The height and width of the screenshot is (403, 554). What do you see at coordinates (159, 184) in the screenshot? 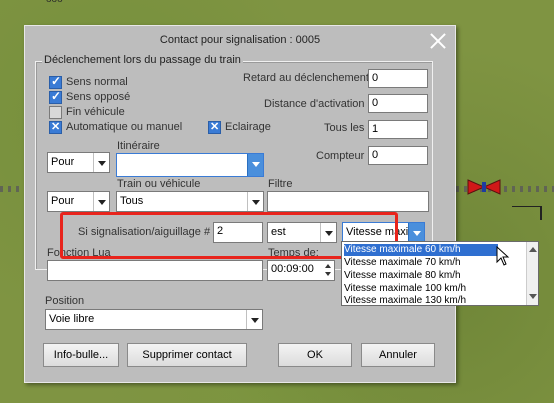
I see `train-label: Train ou véhicule` at bounding box center [159, 184].